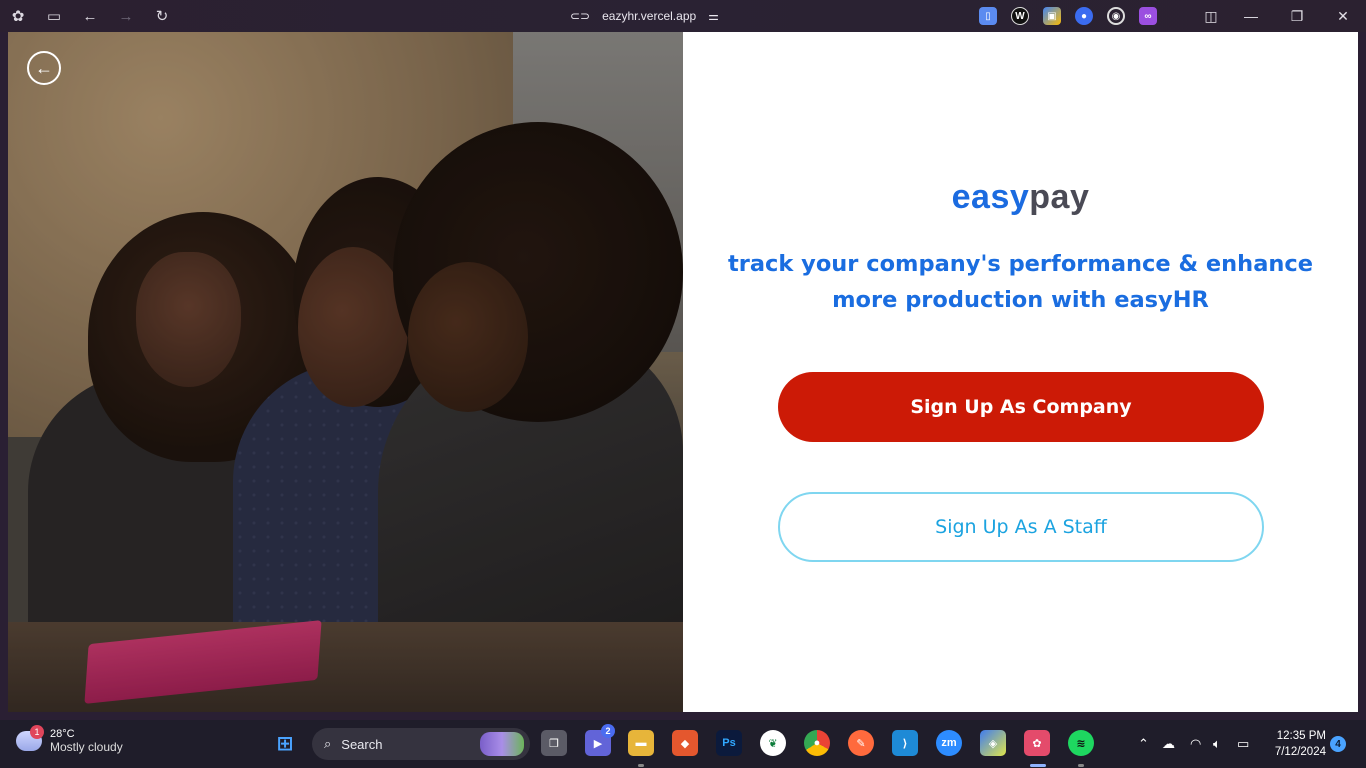  I want to click on postman-icon: ✎, so click(861, 743).